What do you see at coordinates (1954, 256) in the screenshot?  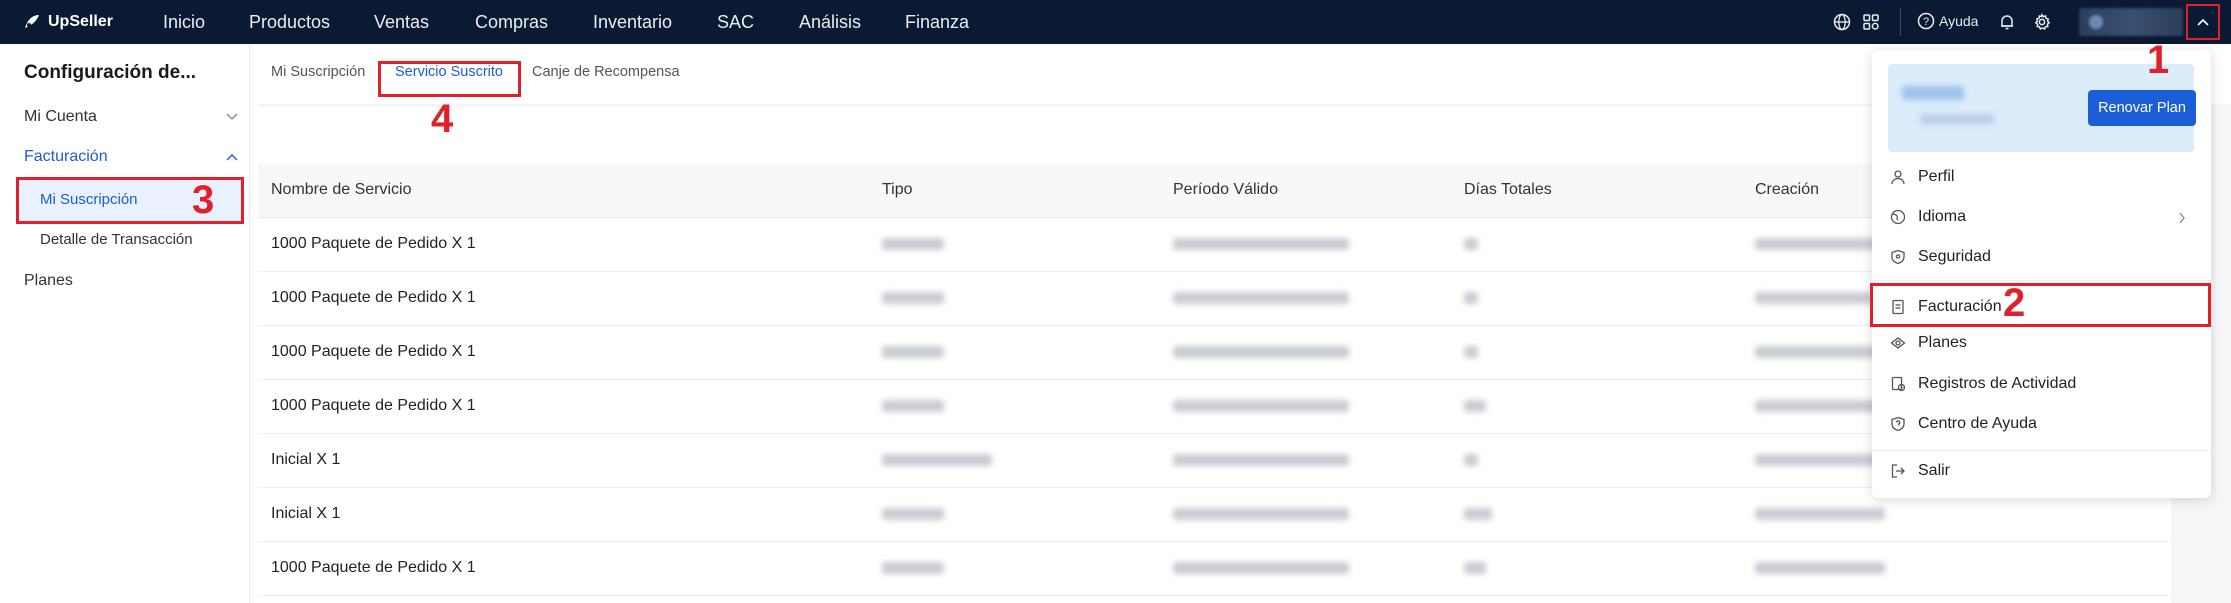 I see `menu-item-label: Seguridad` at bounding box center [1954, 256].